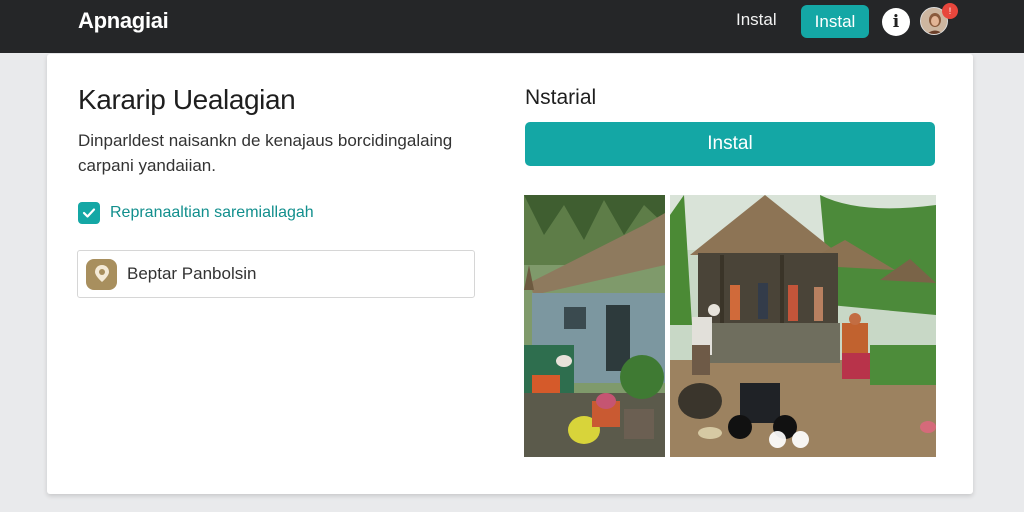 The width and height of the screenshot is (1024, 512). I want to click on app-title: Apnagiai, so click(123, 21).